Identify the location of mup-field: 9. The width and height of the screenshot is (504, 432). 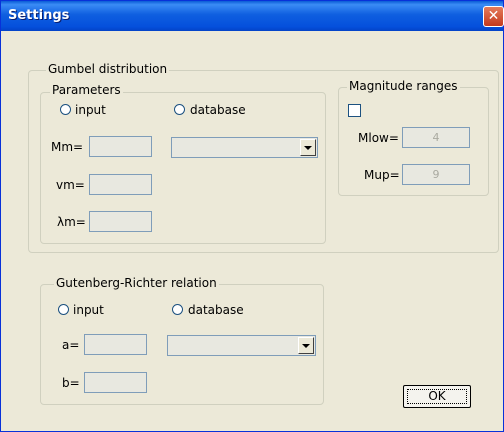
(436, 174).